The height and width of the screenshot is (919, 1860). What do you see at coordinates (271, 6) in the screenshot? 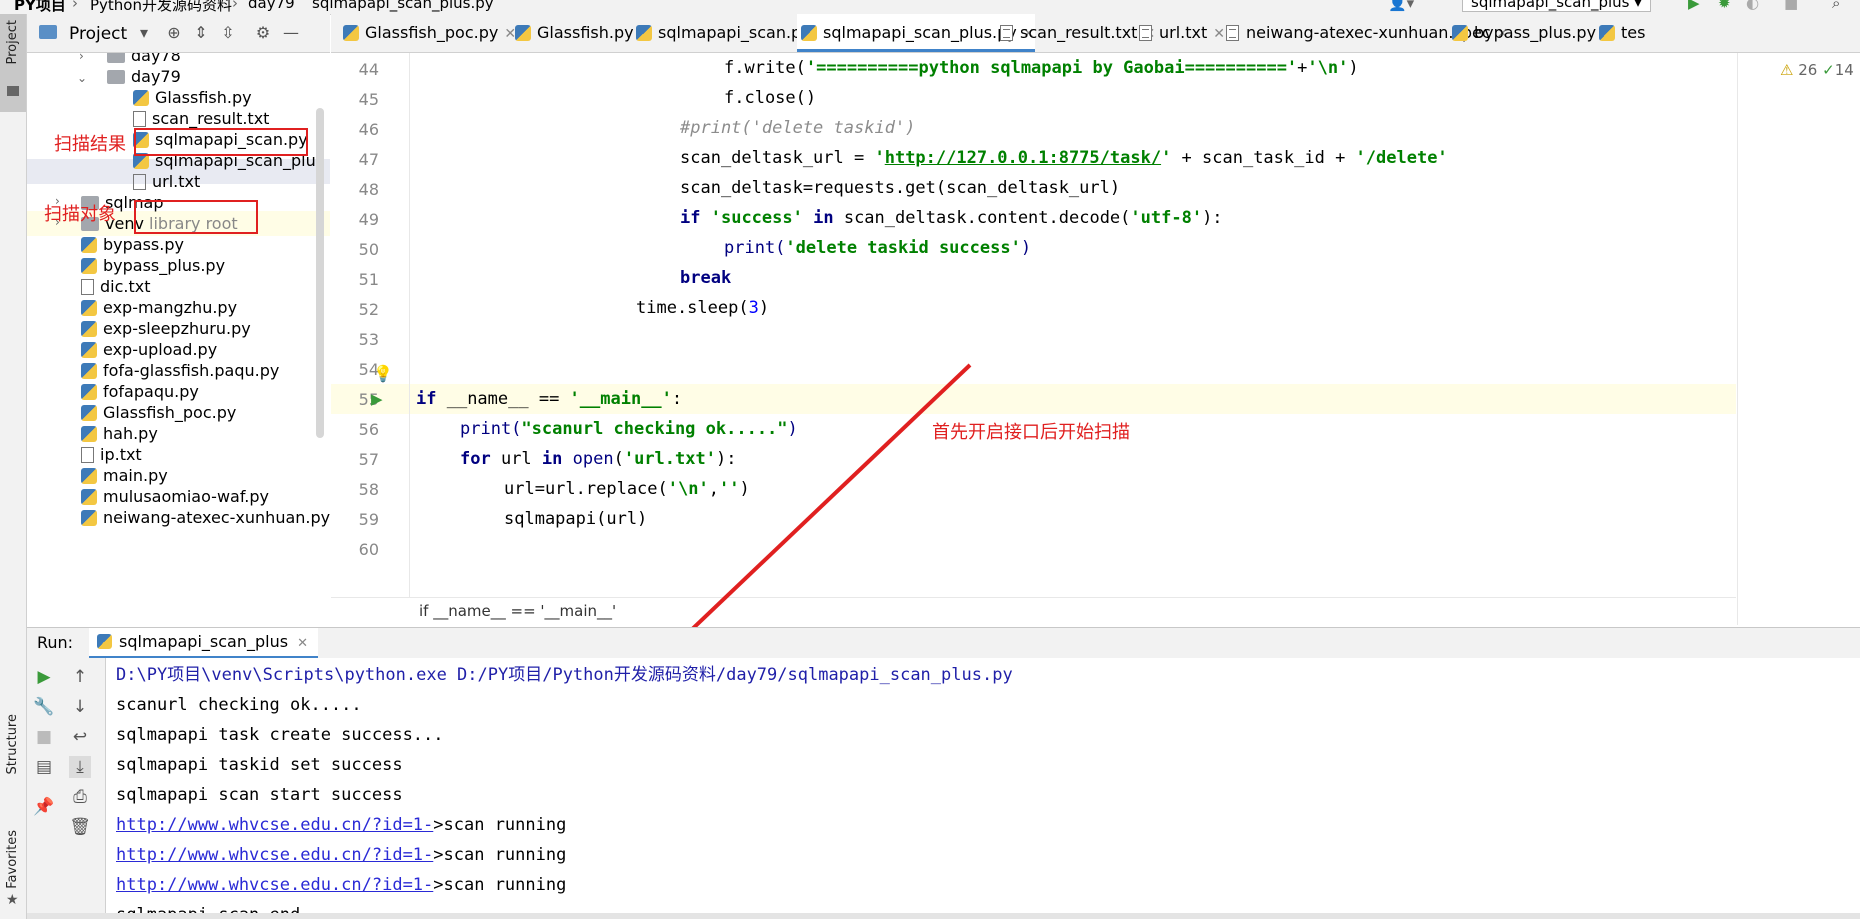
I see `breadcrumb-subfolder: day79` at bounding box center [271, 6].